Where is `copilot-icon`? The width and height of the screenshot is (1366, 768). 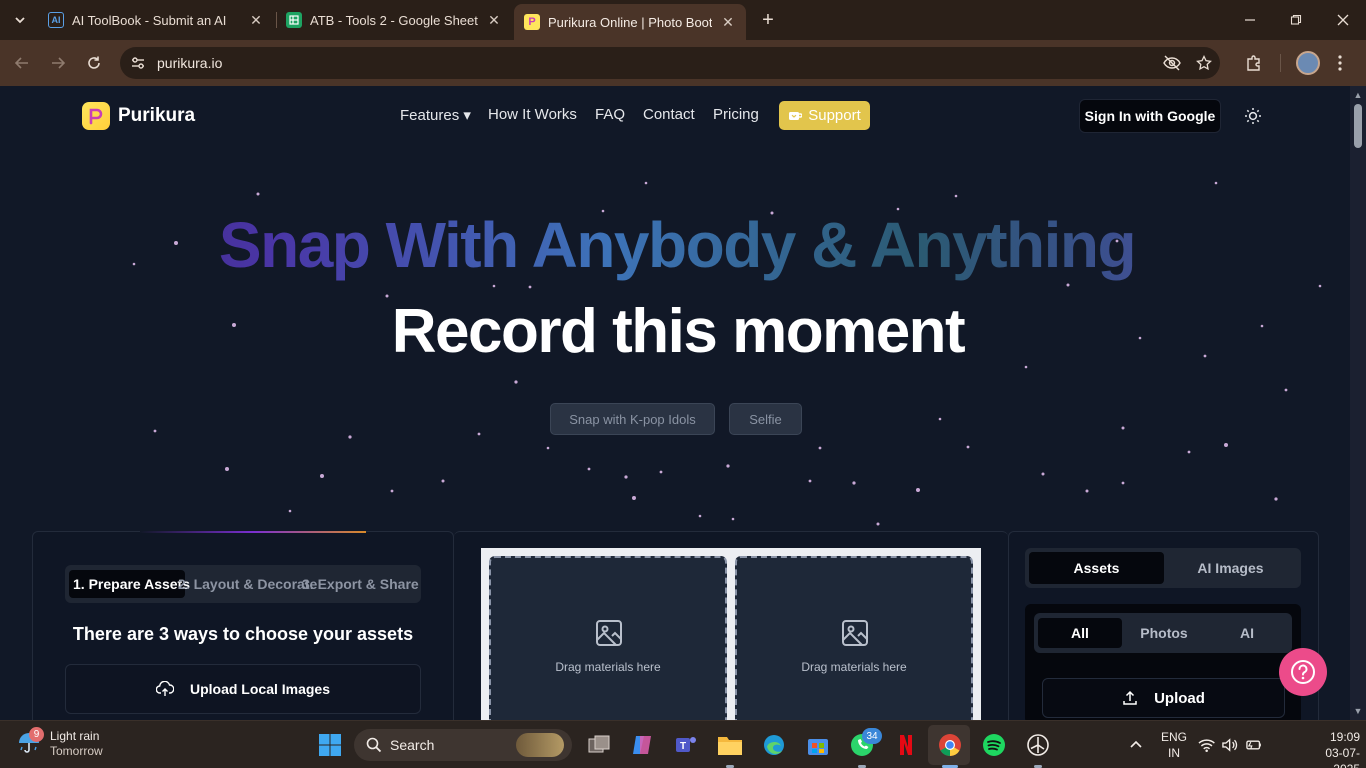
copilot-icon is located at coordinates (642, 745).